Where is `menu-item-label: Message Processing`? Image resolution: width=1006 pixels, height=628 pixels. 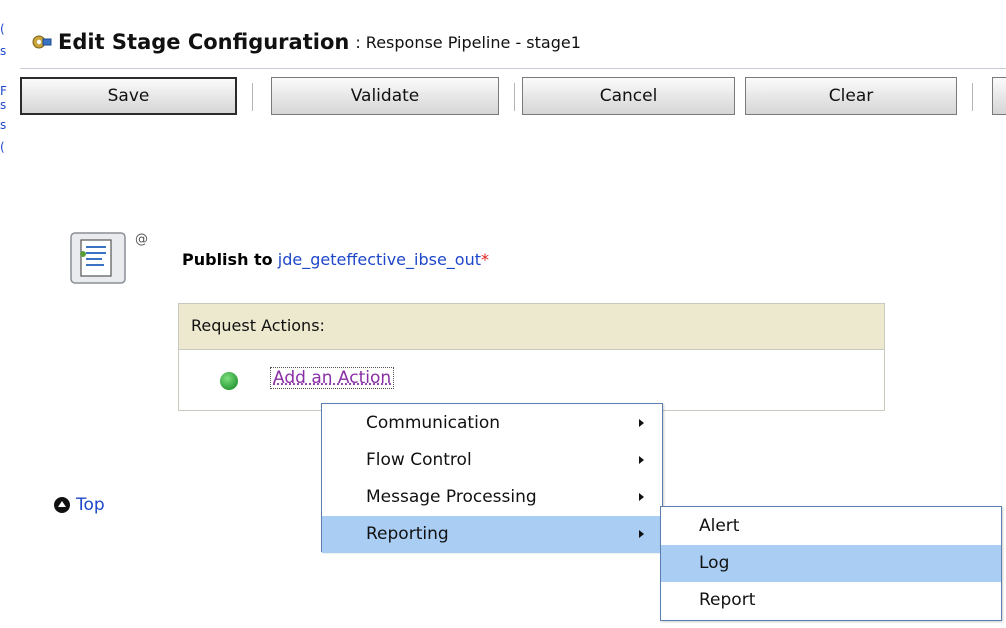 menu-item-label: Message Processing is located at coordinates (451, 497).